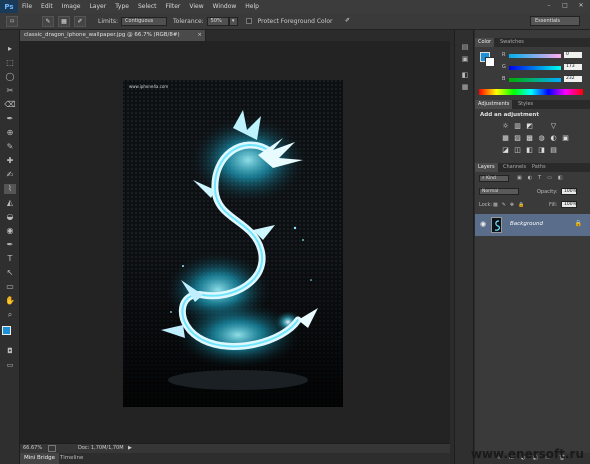 The image size is (590, 464). Describe the element at coordinates (196, 6) in the screenshot. I see `menu-view: View` at that location.